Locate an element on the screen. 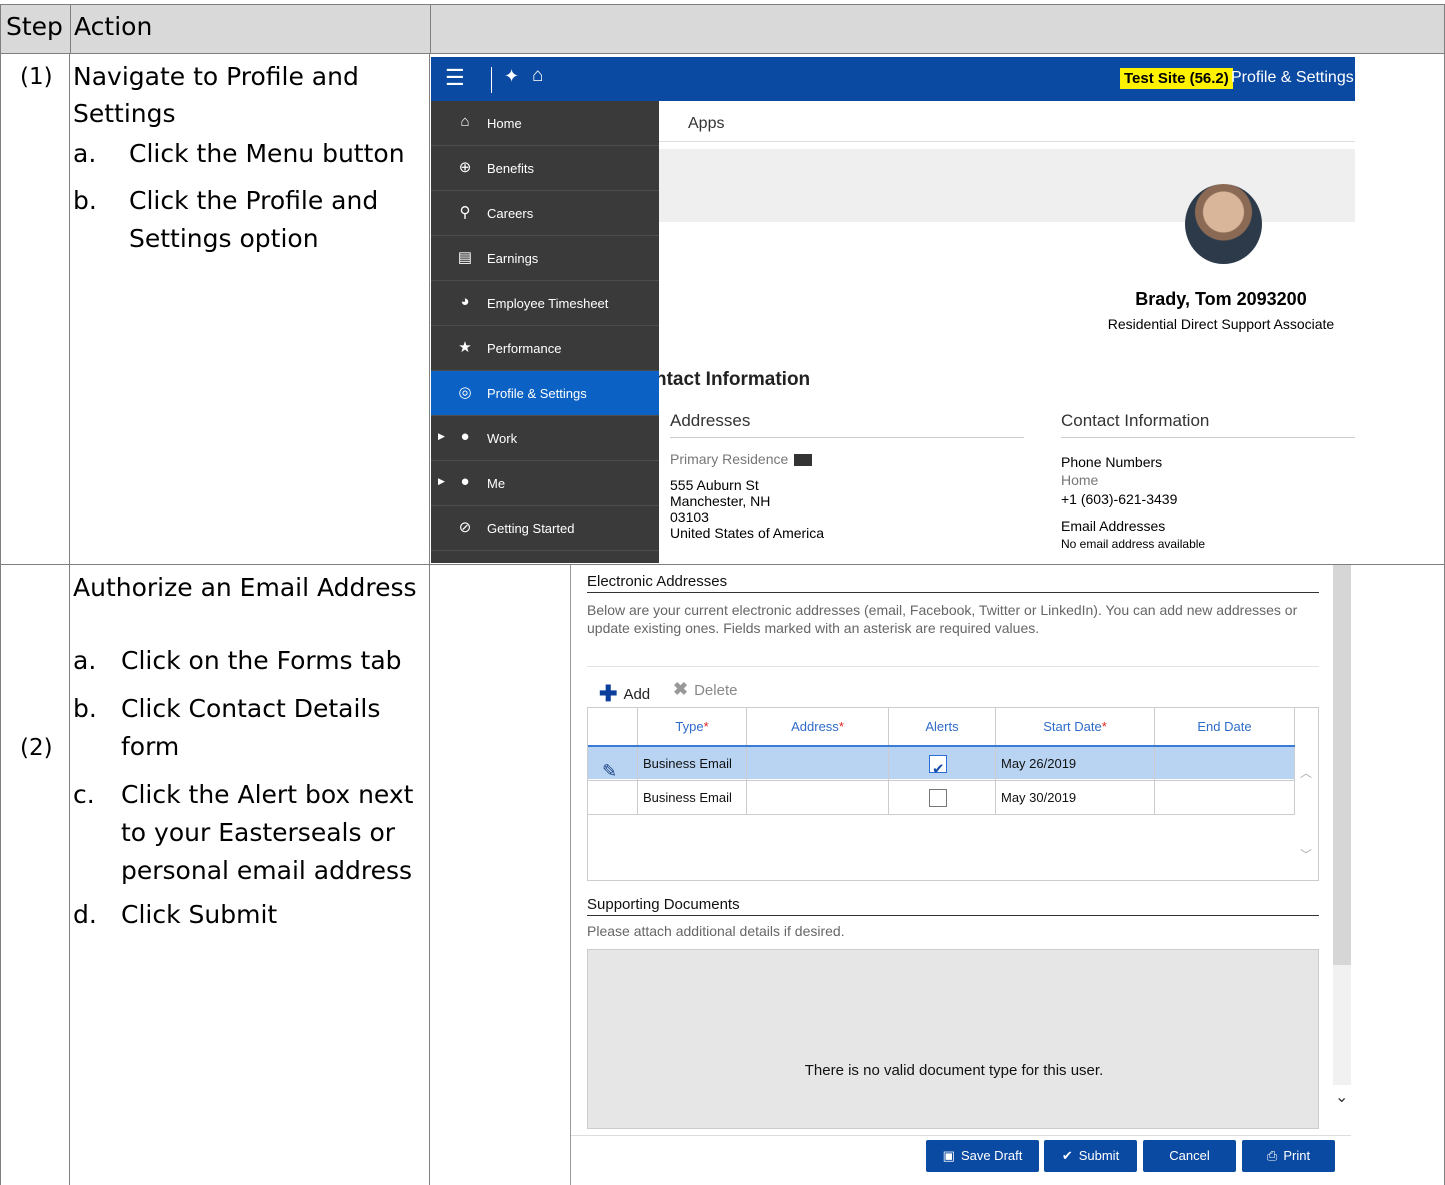  column-header-alerts: Alerts is located at coordinates (942, 726).